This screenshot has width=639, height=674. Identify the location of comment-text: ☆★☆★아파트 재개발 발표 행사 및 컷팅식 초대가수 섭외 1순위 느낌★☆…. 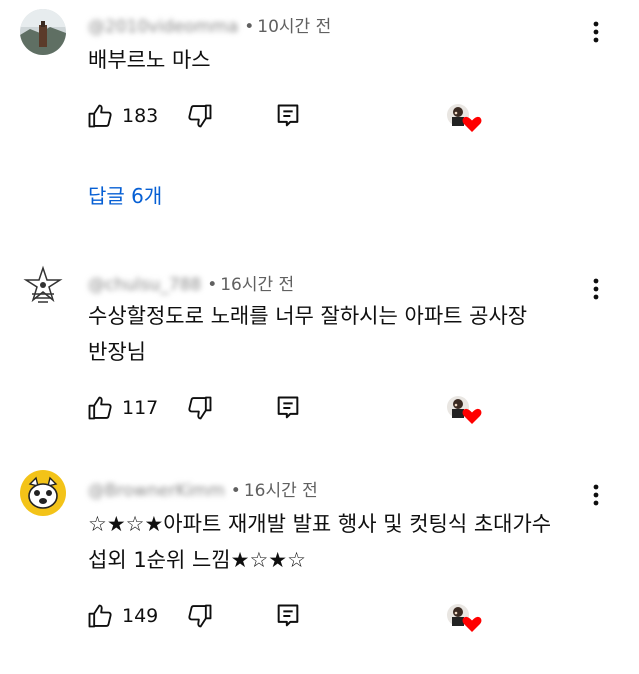
(319, 542).